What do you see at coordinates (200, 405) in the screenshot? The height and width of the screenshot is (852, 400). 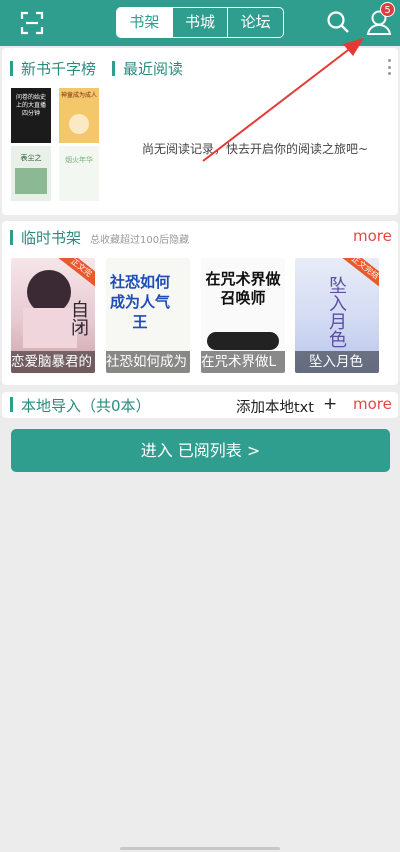 I see `local-import-card: 本地导入（共0本） 添加本地txt + more` at bounding box center [200, 405].